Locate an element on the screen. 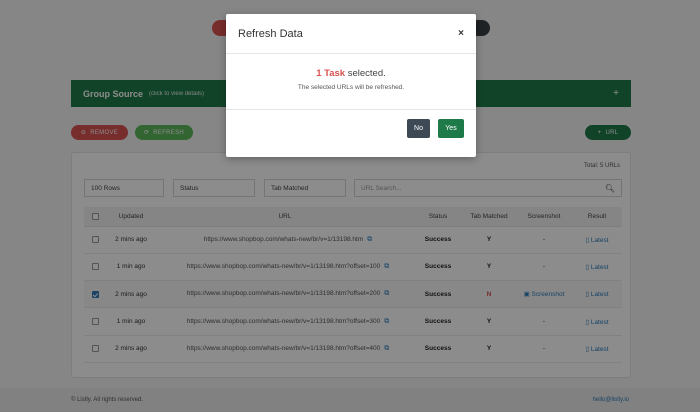 The width and height of the screenshot is (700, 412). close-icon: × is located at coordinates (461, 33).